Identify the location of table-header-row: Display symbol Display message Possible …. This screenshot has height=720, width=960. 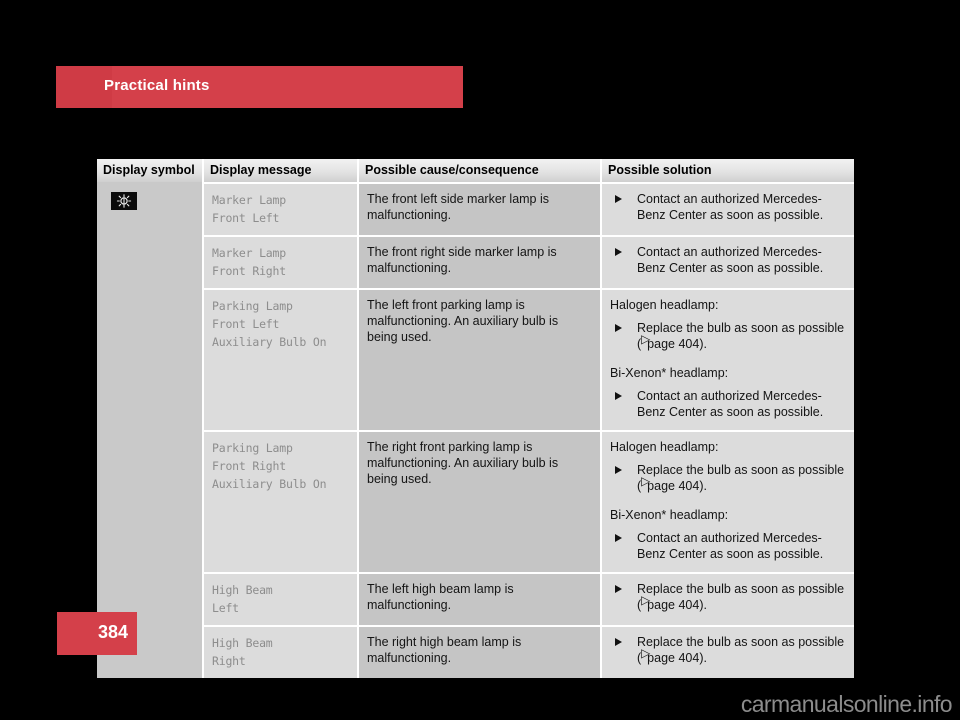
(475, 171).